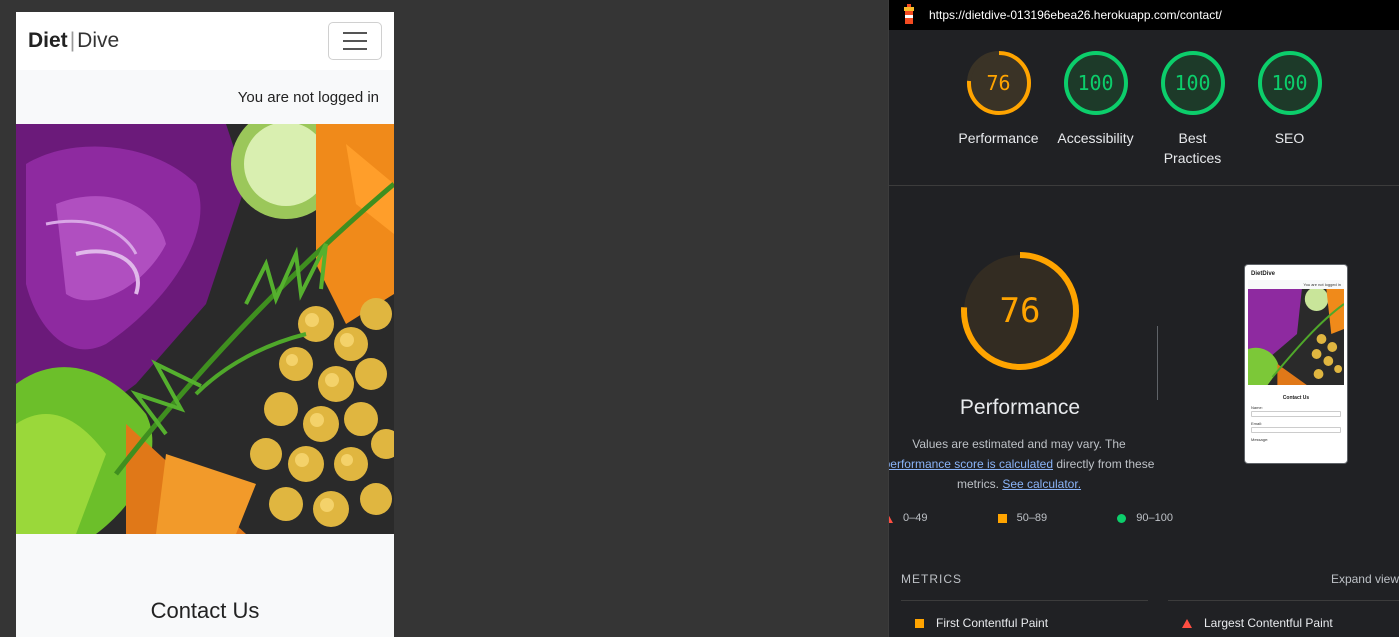 This screenshot has width=1399, height=637. I want to click on score-seo: 100 SEO, so click(1289, 117).